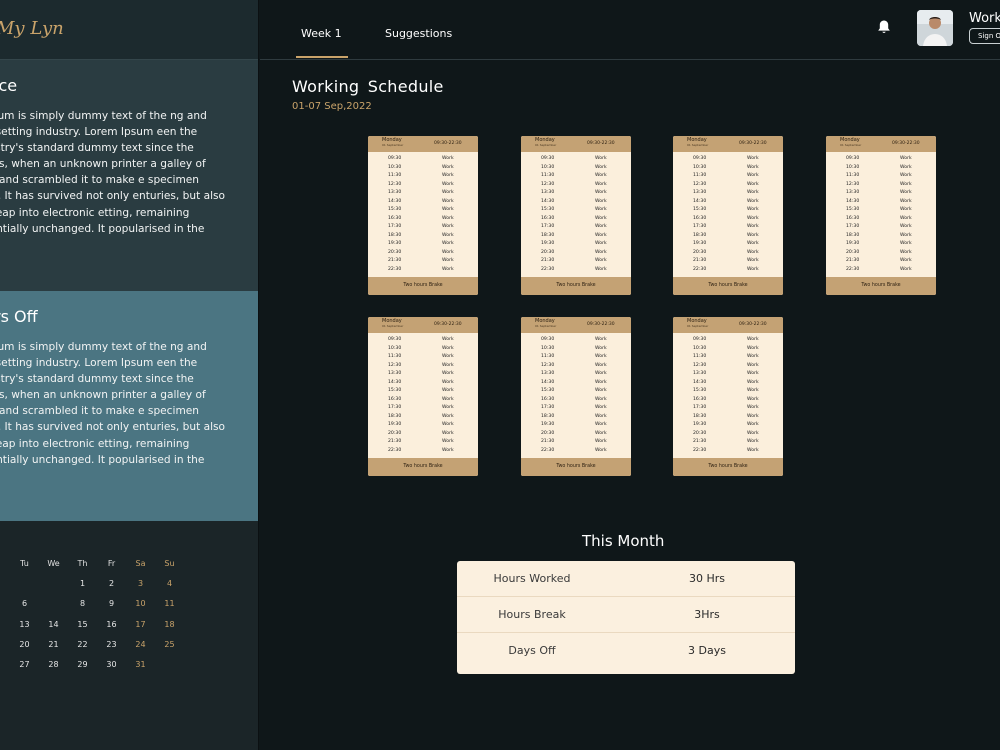  Describe the element at coordinates (24, 629) in the screenshot. I see `calendar-day: 13` at that location.